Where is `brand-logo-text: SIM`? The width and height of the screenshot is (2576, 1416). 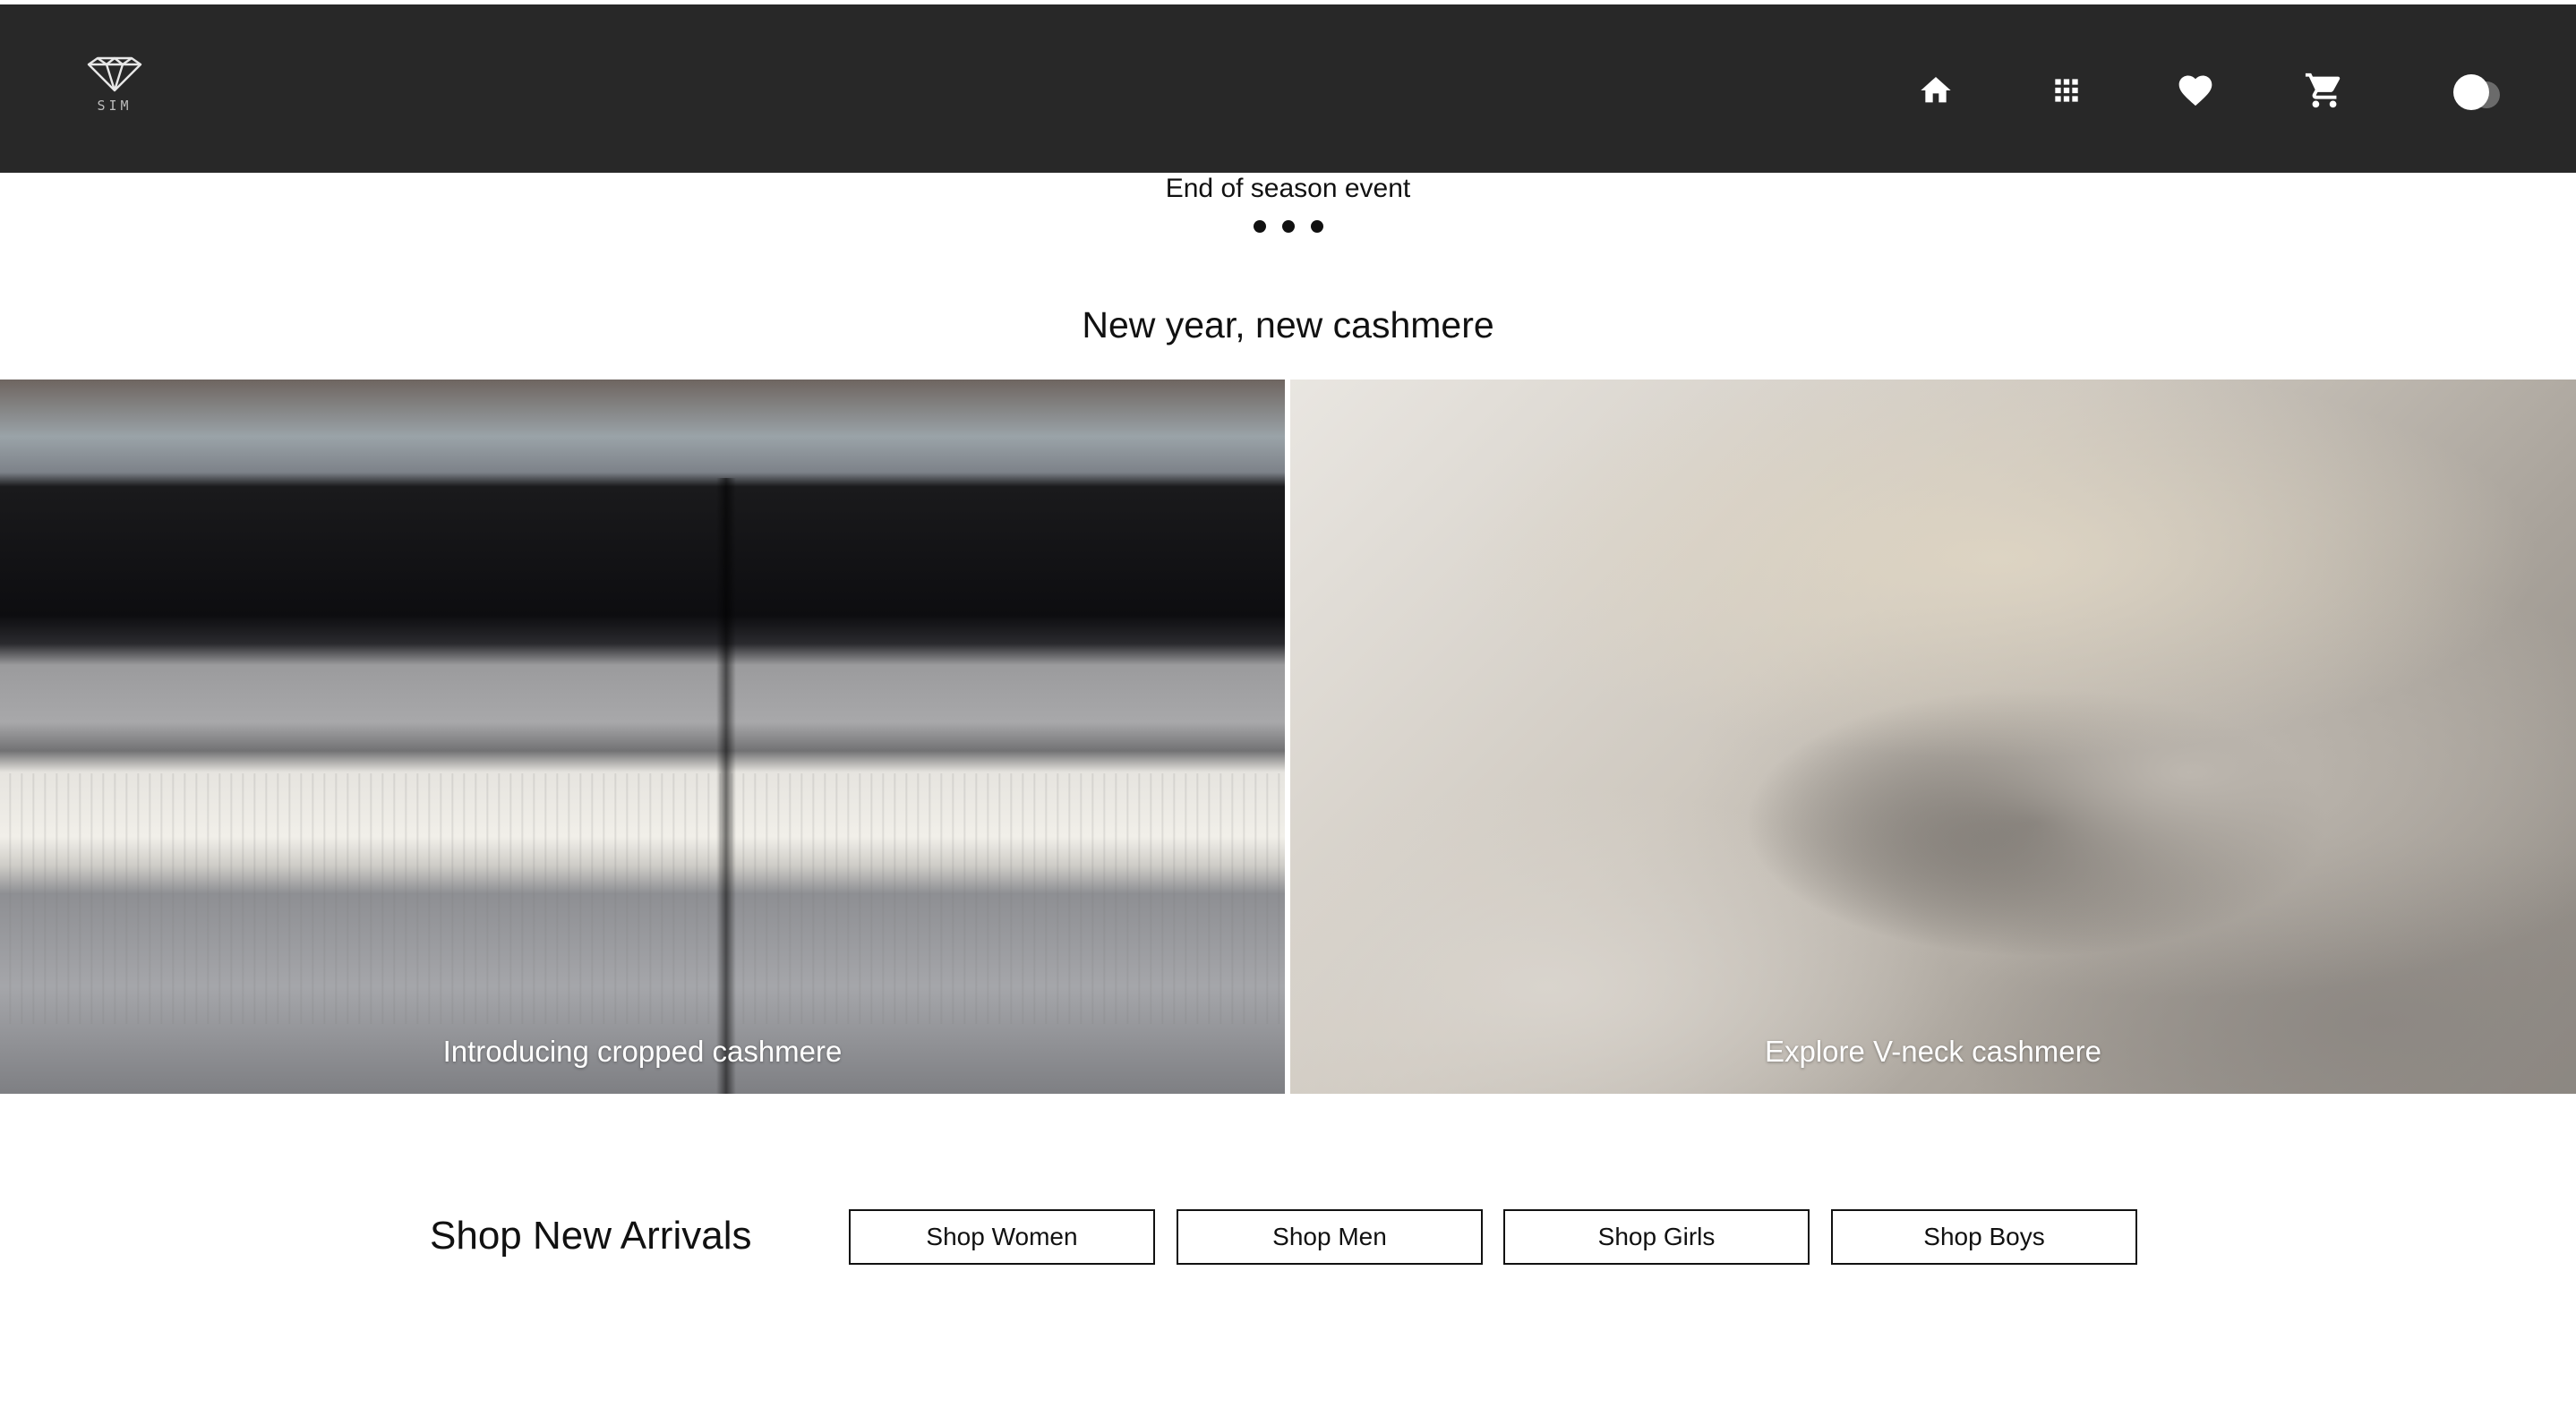 brand-logo-text: SIM is located at coordinates (115, 106).